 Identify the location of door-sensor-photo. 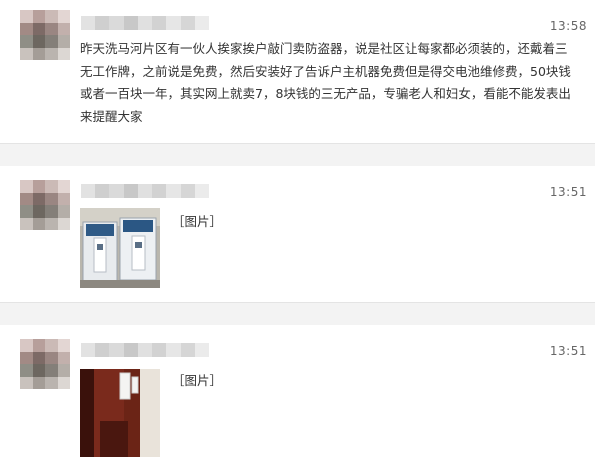
(120, 413).